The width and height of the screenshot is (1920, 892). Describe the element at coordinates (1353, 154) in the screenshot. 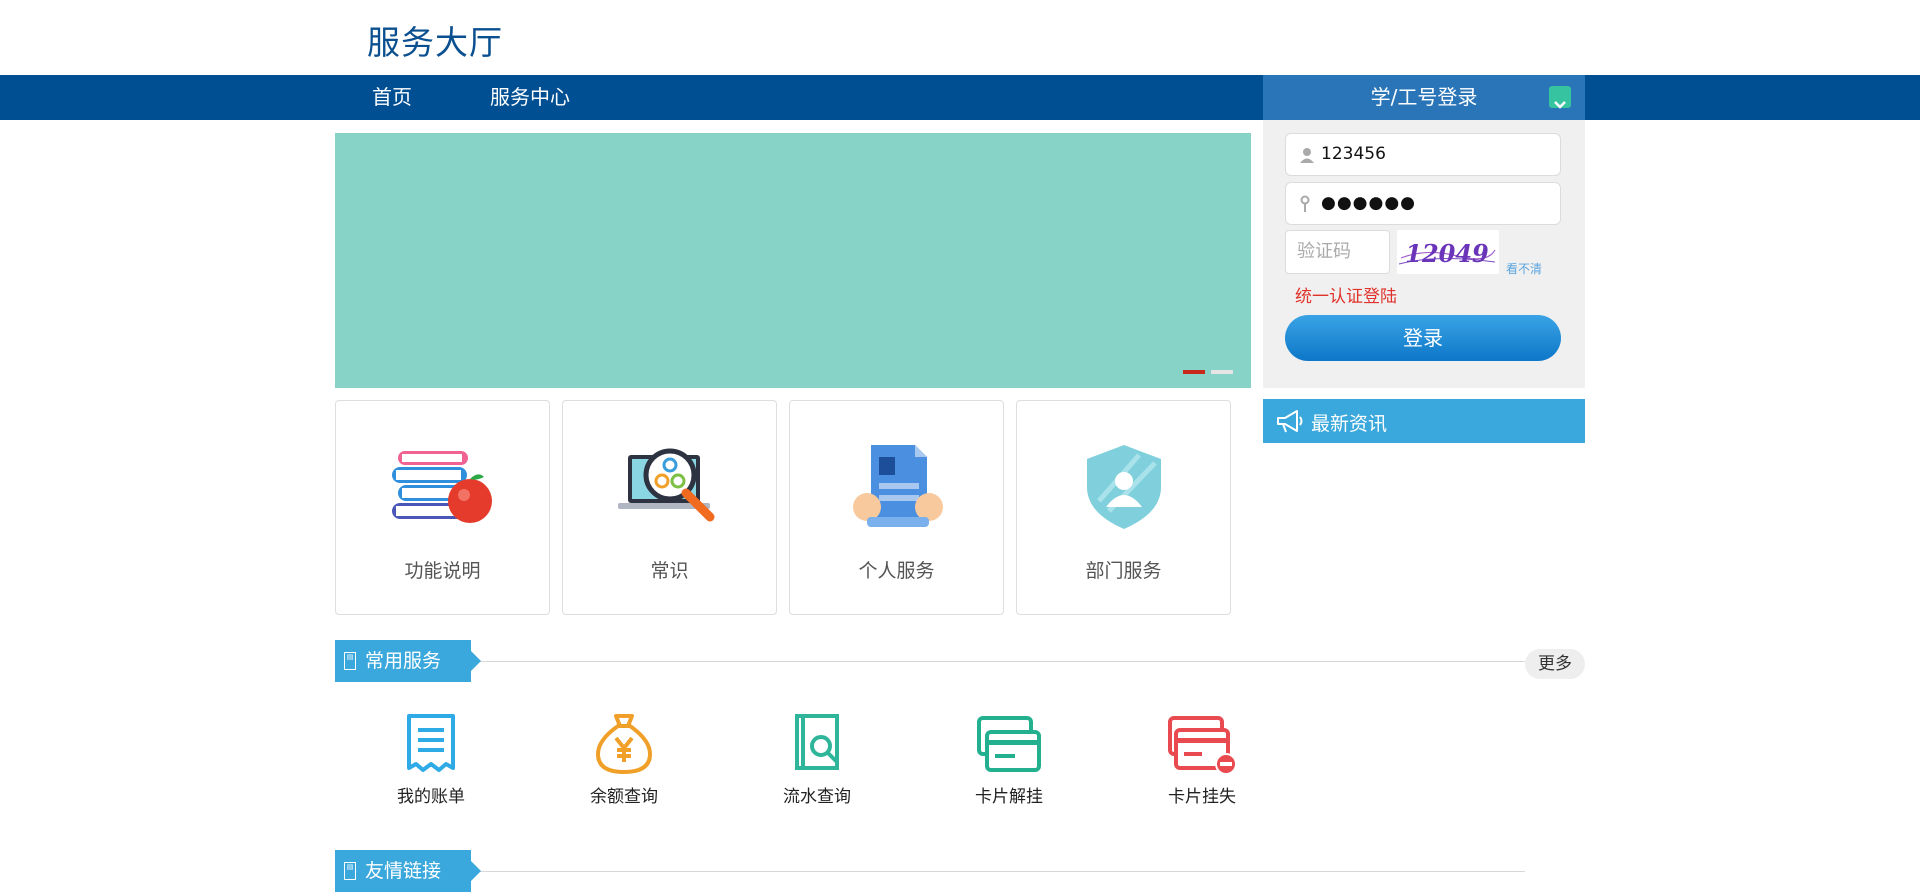

I see `username-value: 123456` at that location.